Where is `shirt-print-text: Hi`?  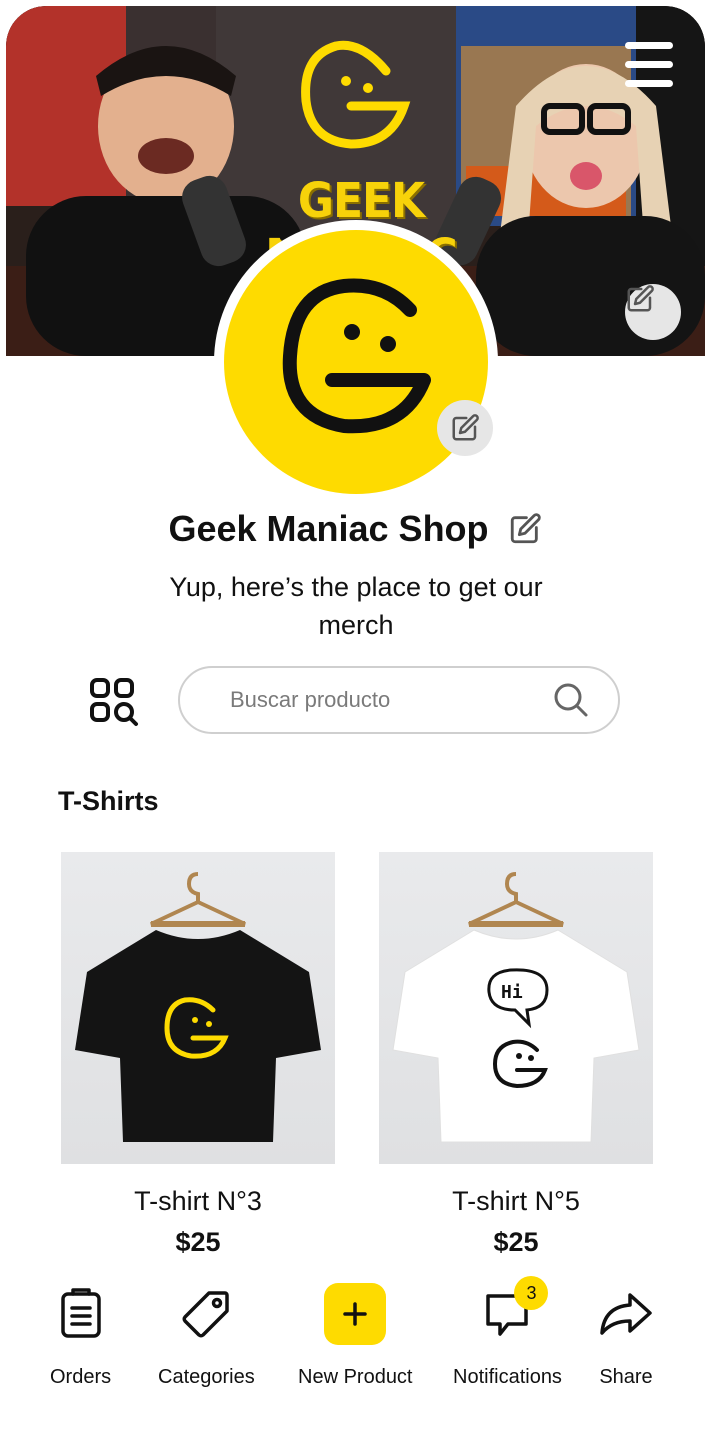 shirt-print-text: Hi is located at coordinates (512, 992).